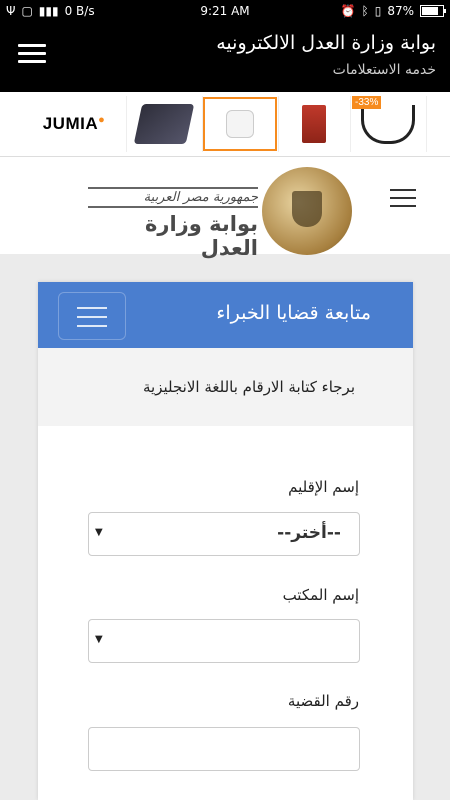  What do you see at coordinates (320, 595) in the screenshot?
I see `office-label: إسم المكتب` at bounding box center [320, 595].